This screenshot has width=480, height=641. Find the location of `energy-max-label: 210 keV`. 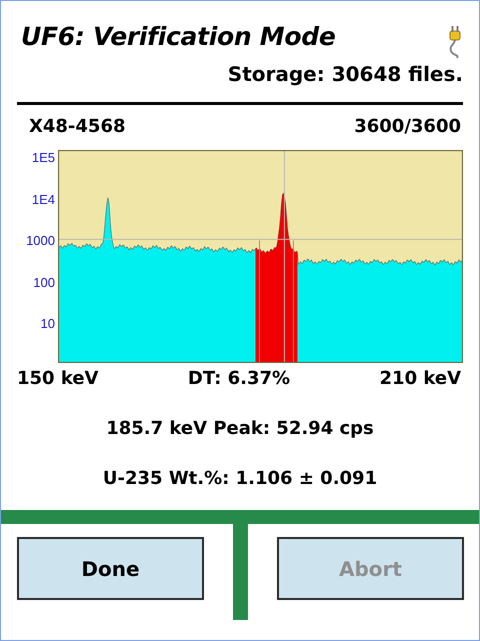

energy-max-label: 210 keV is located at coordinates (420, 379).